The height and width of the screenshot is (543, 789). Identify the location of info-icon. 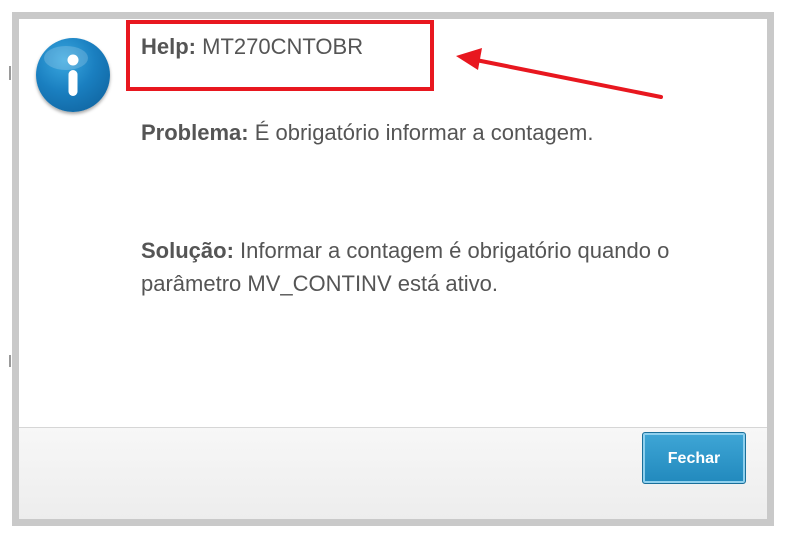
(73, 75).